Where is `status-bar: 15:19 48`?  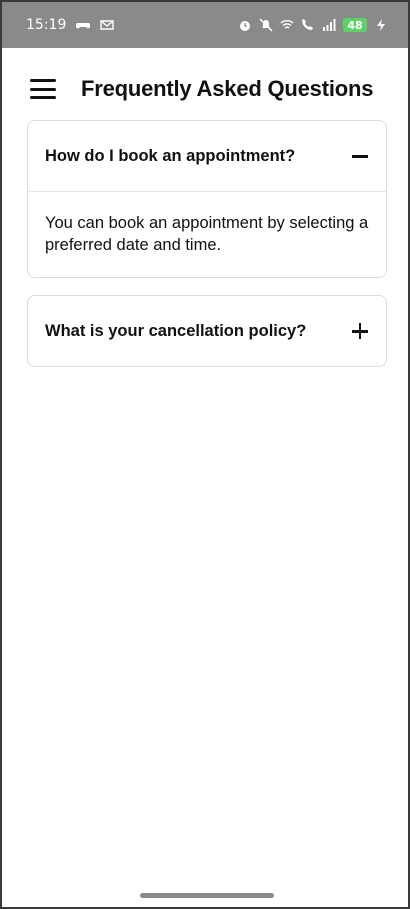
status-bar: 15:19 48 is located at coordinates (205, 25).